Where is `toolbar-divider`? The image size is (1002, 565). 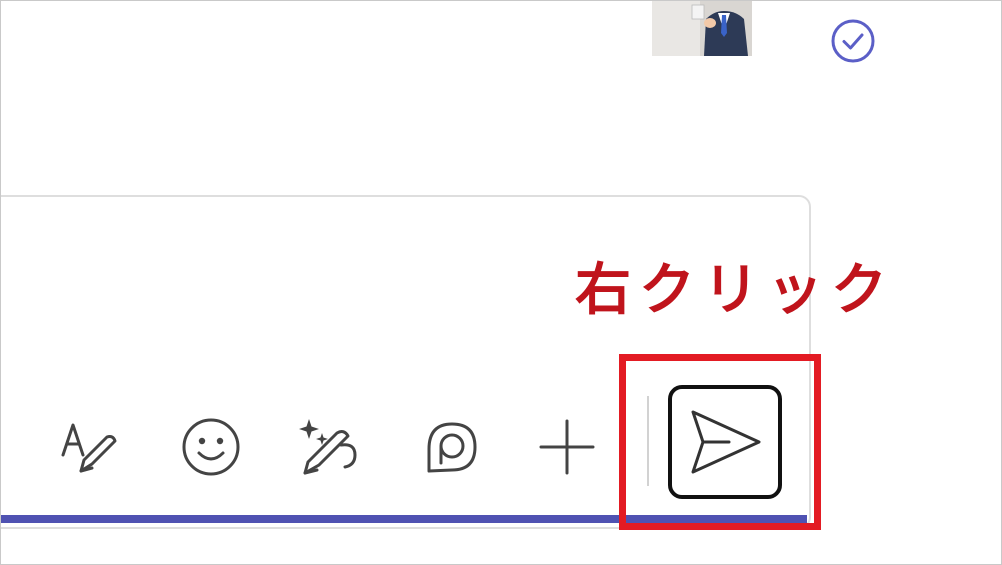
toolbar-divider is located at coordinates (648, 441).